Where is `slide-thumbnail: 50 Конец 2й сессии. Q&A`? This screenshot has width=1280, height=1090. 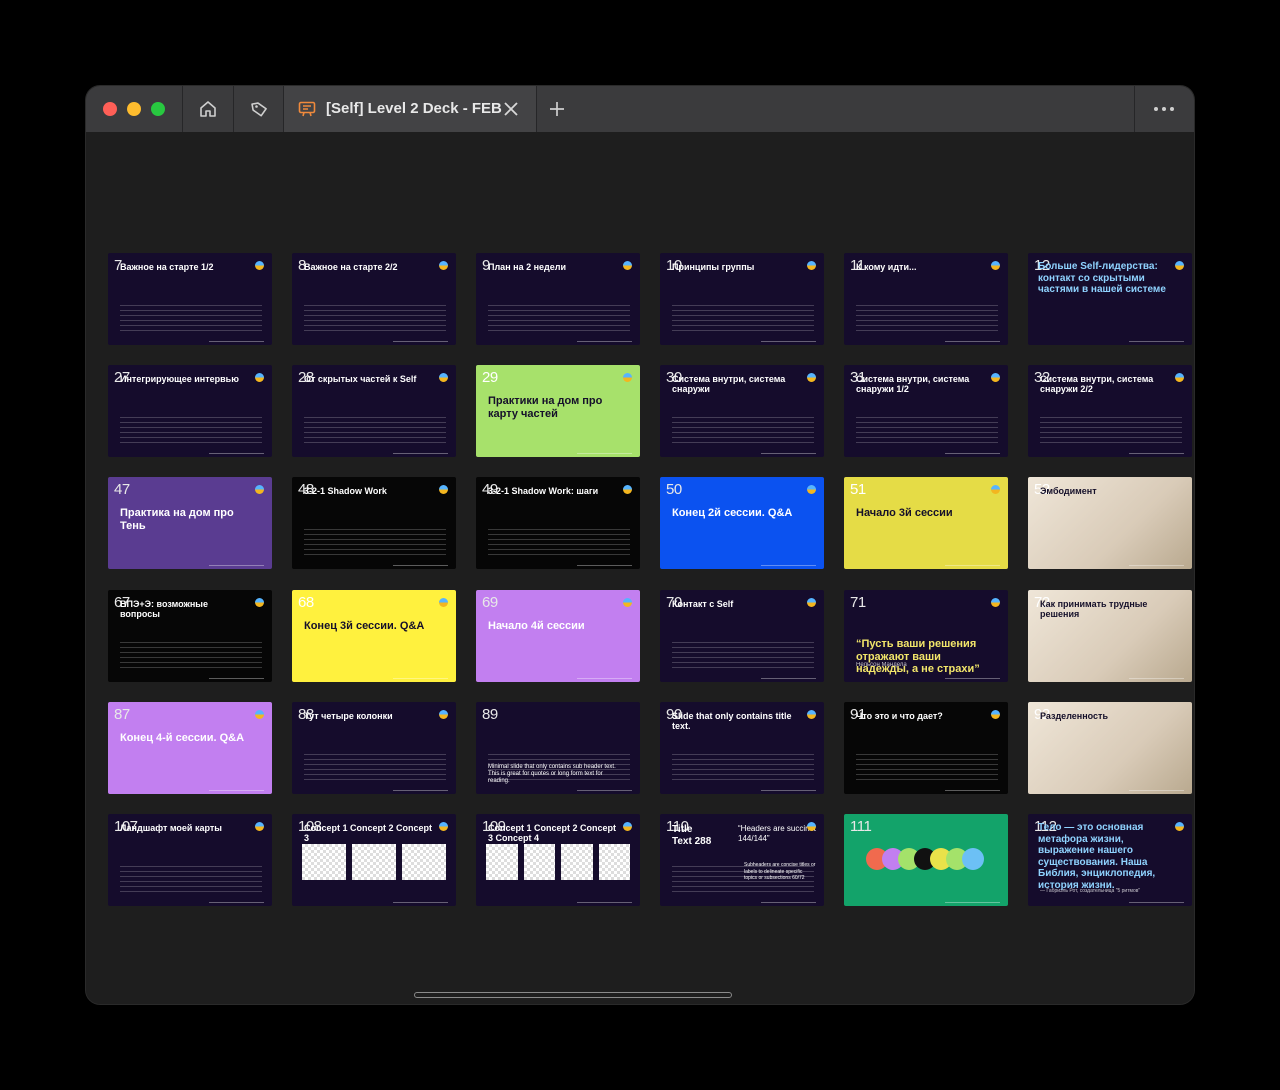 slide-thumbnail: 50 Конец 2й сессии. Q&A is located at coordinates (742, 523).